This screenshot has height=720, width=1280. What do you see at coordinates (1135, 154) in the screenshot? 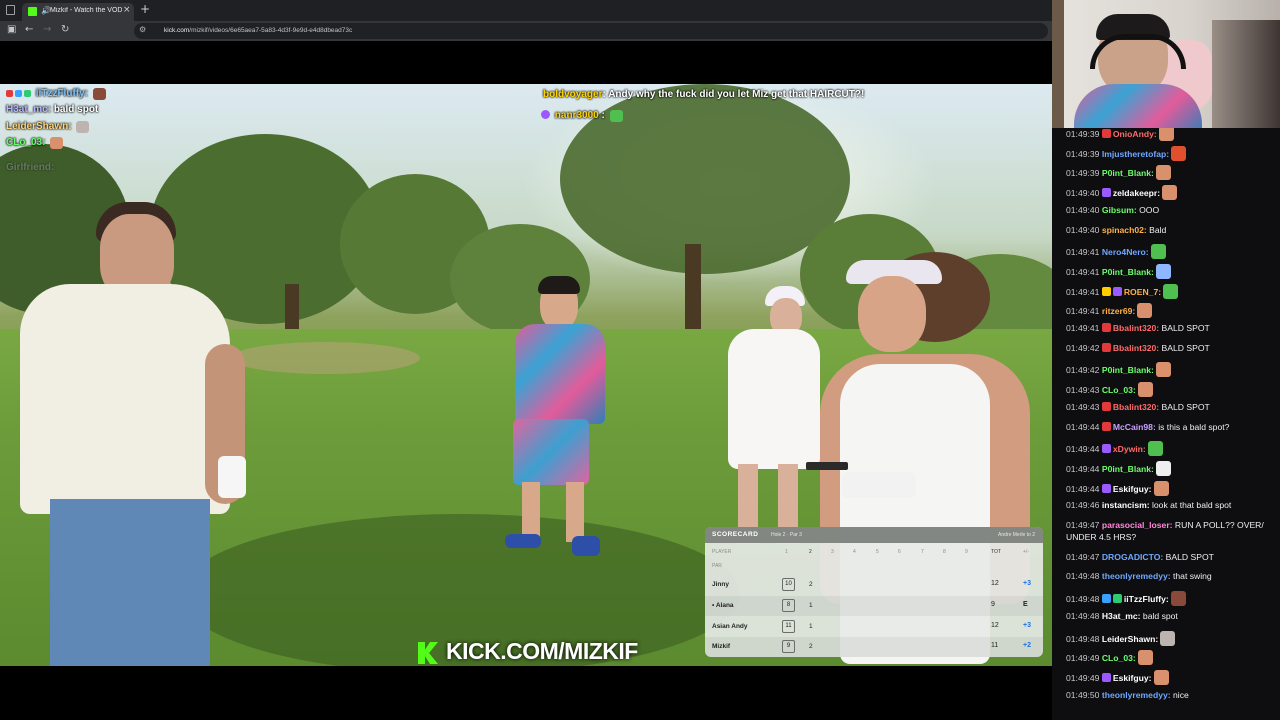
I see `chat-username: Imjustheretofap:` at bounding box center [1135, 154].